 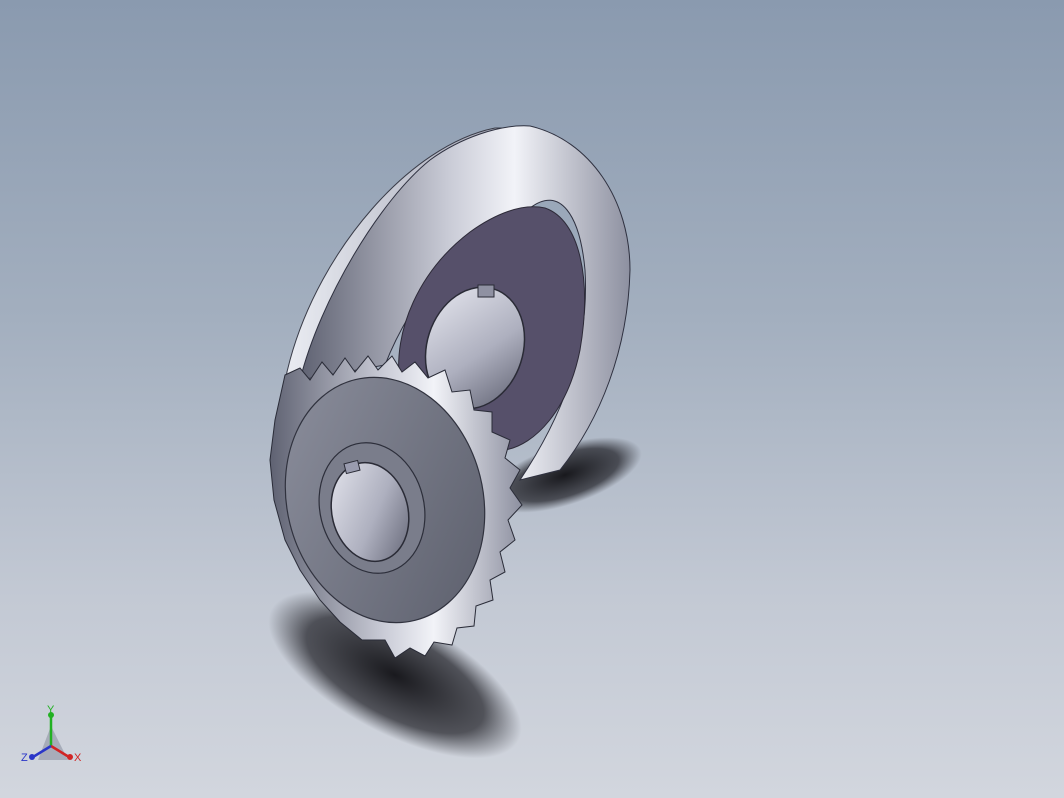 What do you see at coordinates (24, 758) in the screenshot?
I see `triad-z-label: Z` at bounding box center [24, 758].